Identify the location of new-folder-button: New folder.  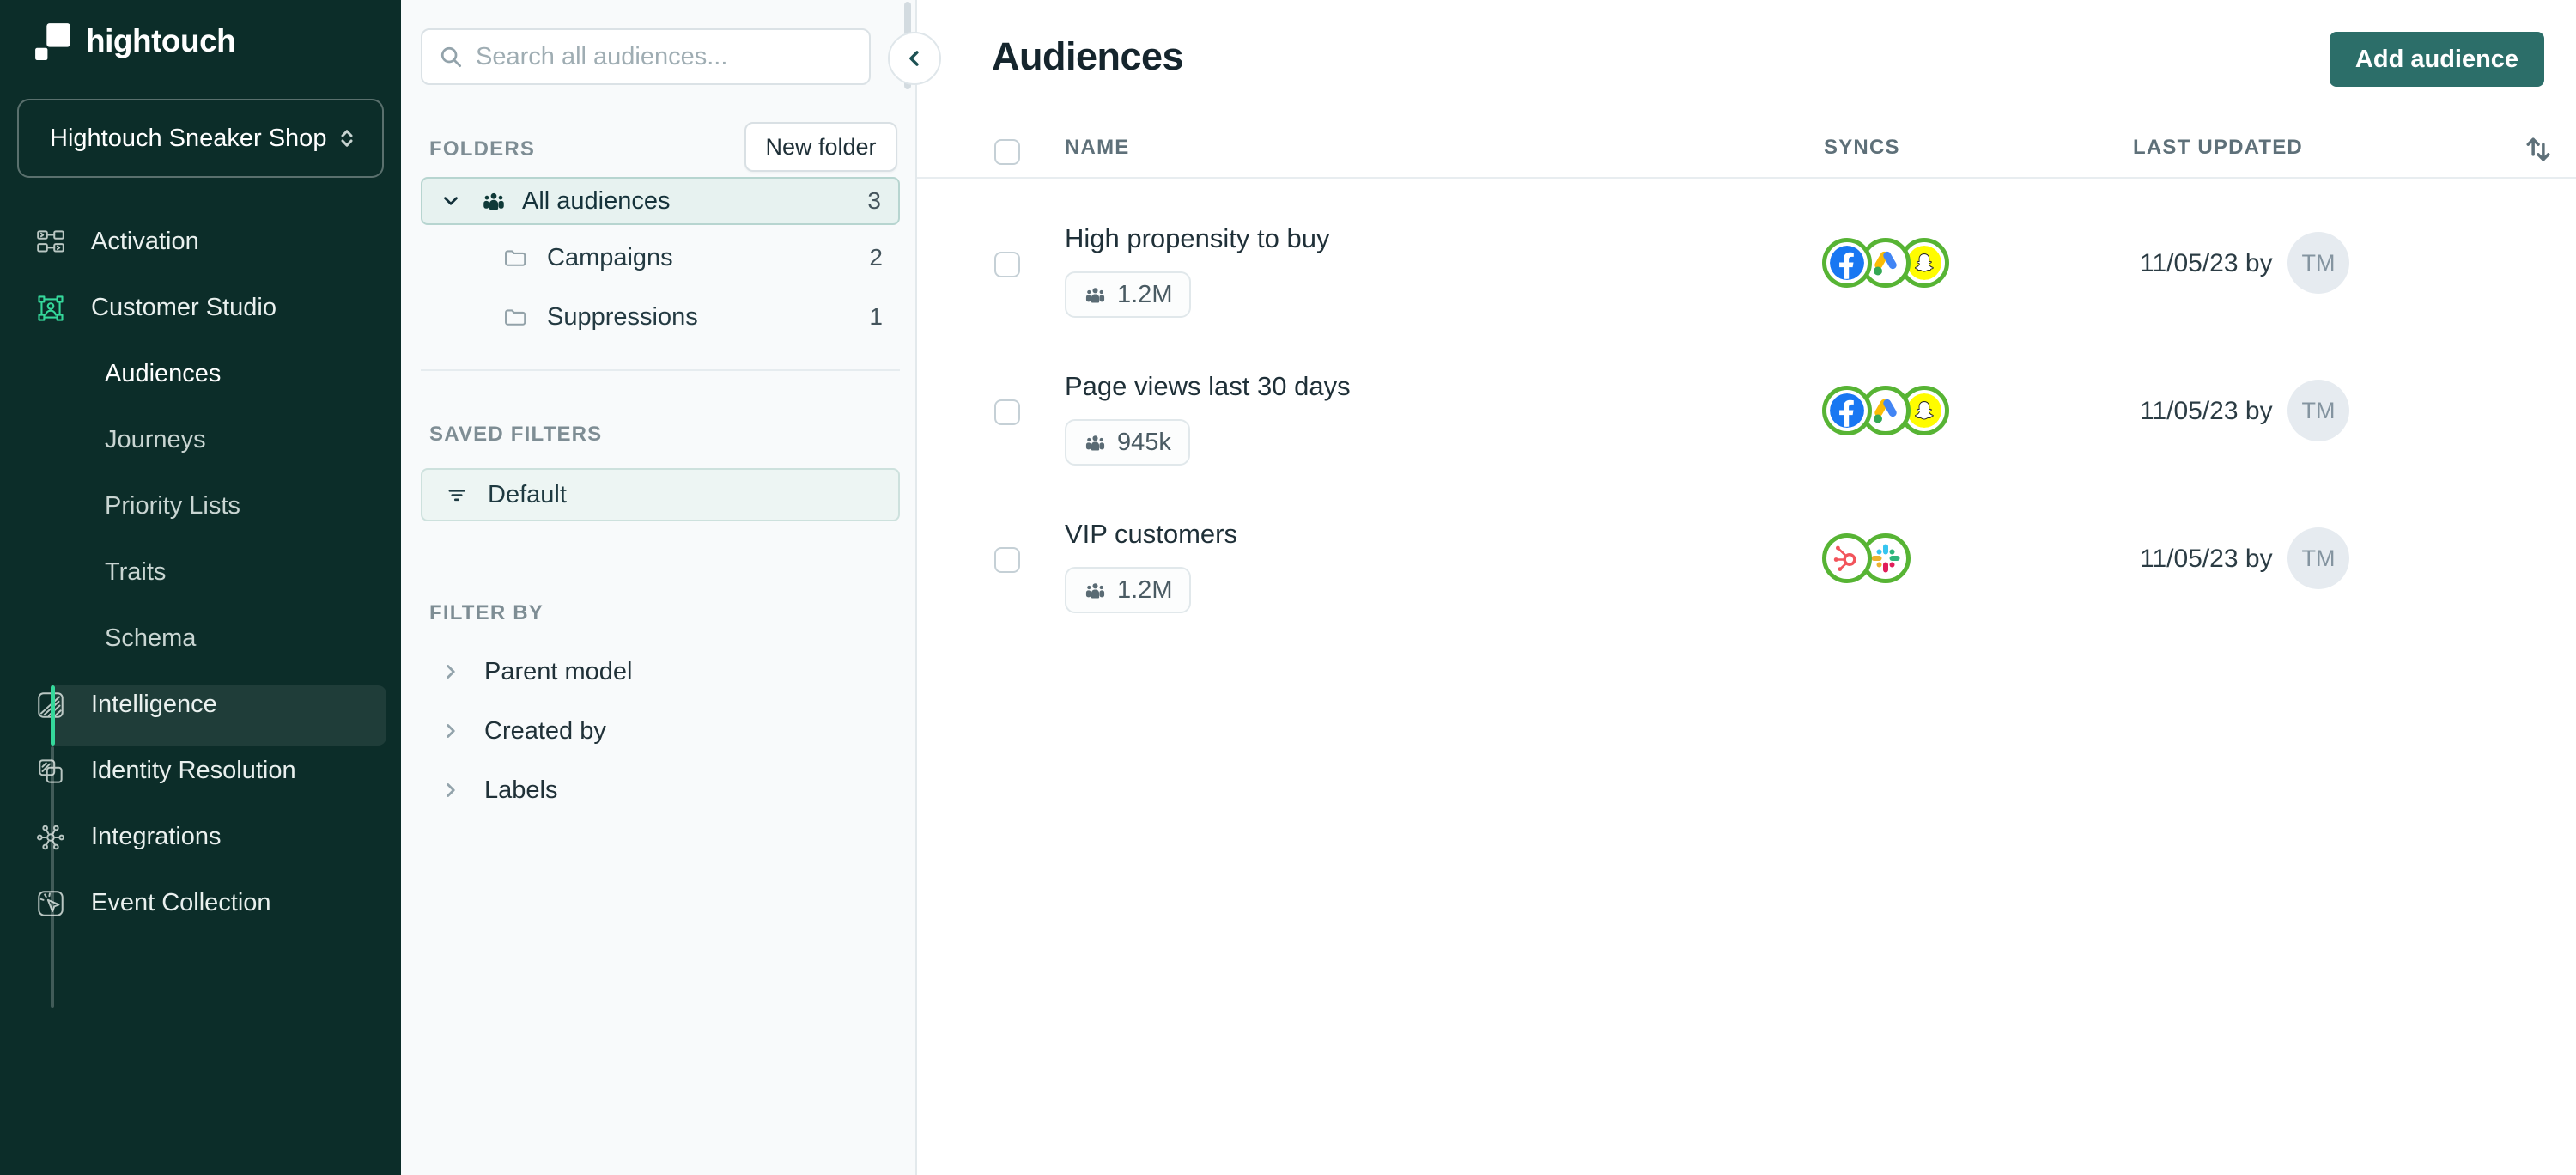
(821, 147).